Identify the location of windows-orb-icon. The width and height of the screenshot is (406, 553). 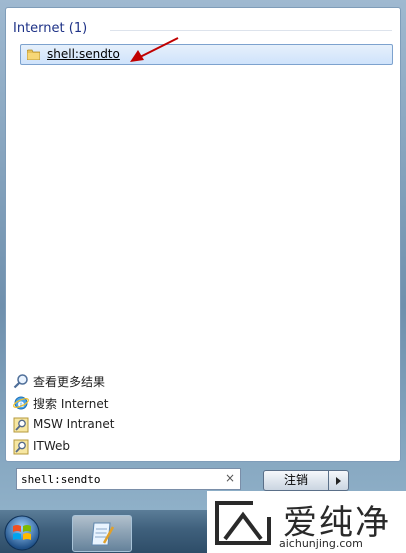
(22, 533).